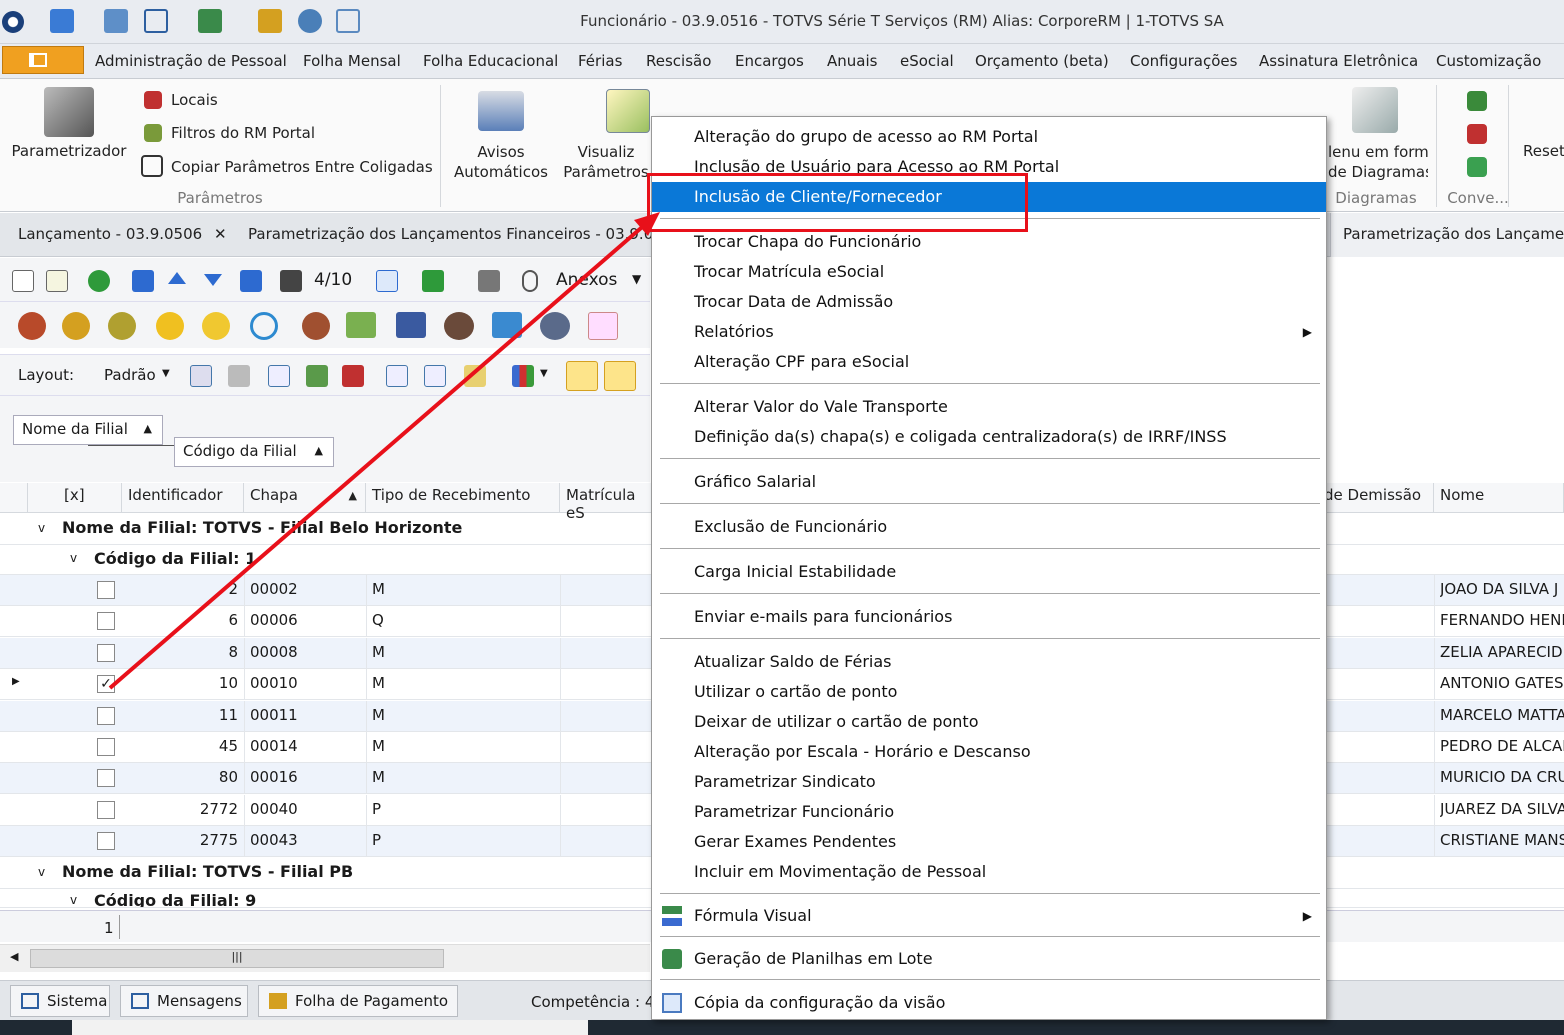 The image size is (1564, 1035). Describe the element at coordinates (435, 376) in the screenshot. I see `layout-sum-icon` at that location.